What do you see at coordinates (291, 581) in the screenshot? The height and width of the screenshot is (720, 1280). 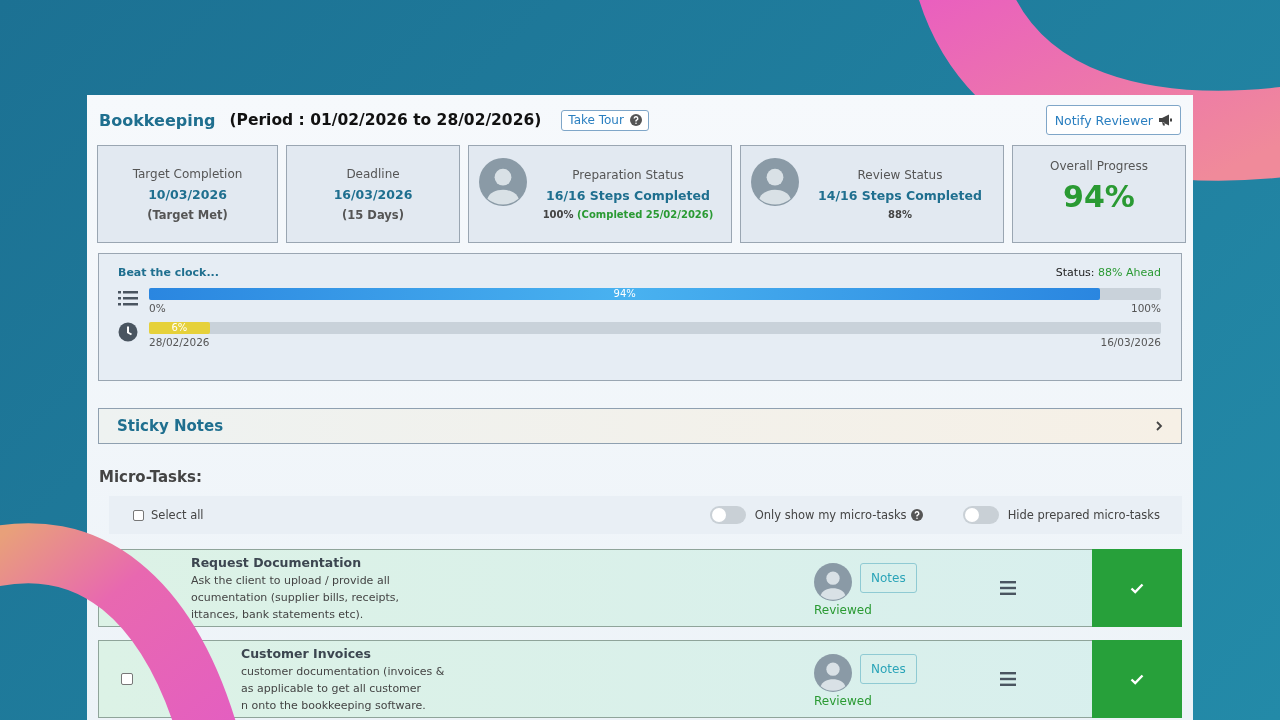 I see `task-description-line: Ask the client to upload / provide all` at bounding box center [291, 581].